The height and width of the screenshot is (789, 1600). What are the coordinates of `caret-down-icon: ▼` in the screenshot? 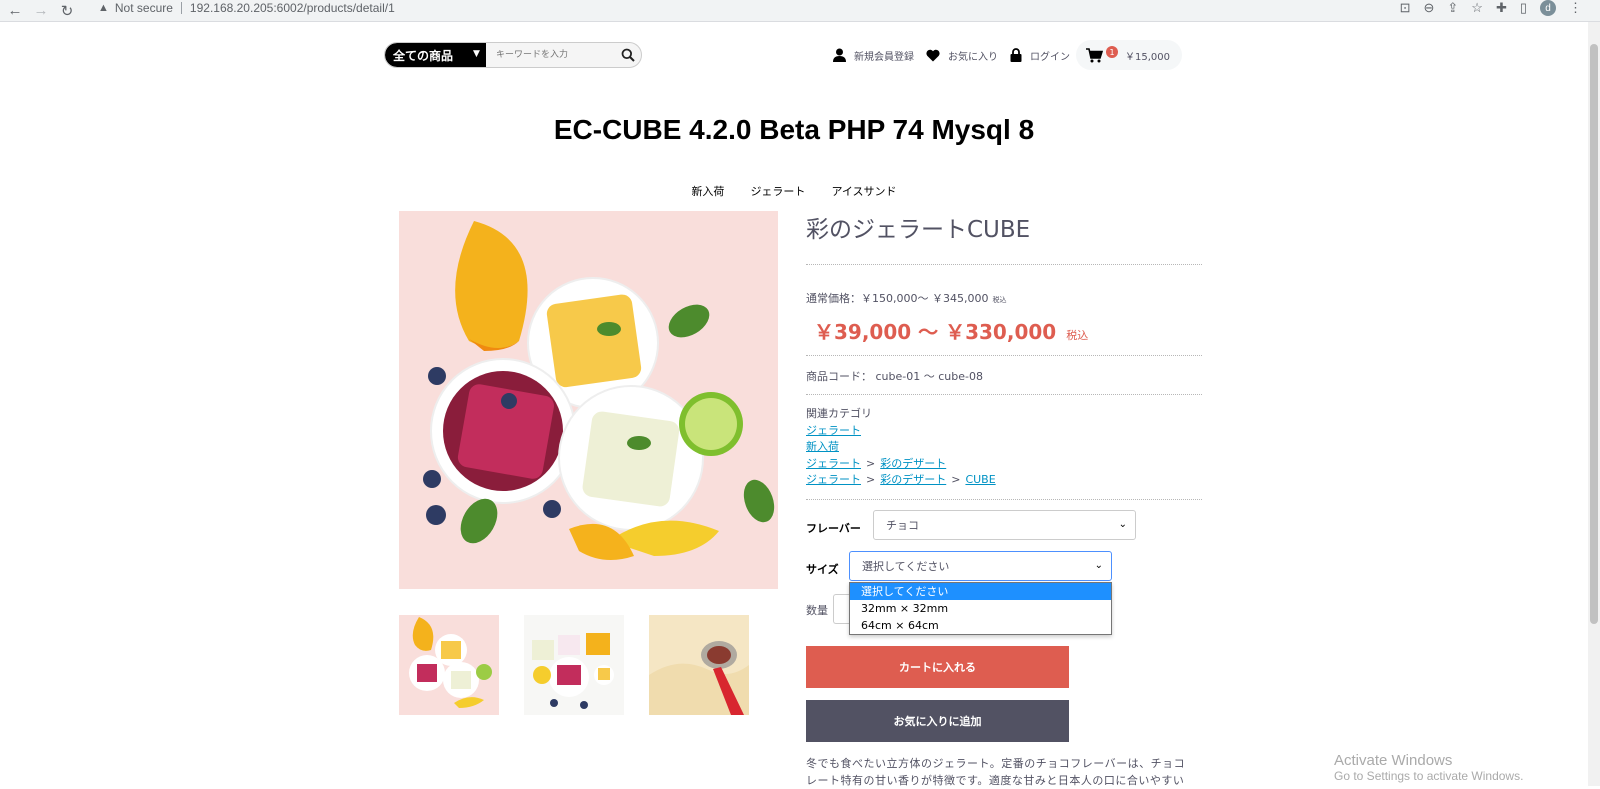 It's located at (476, 54).